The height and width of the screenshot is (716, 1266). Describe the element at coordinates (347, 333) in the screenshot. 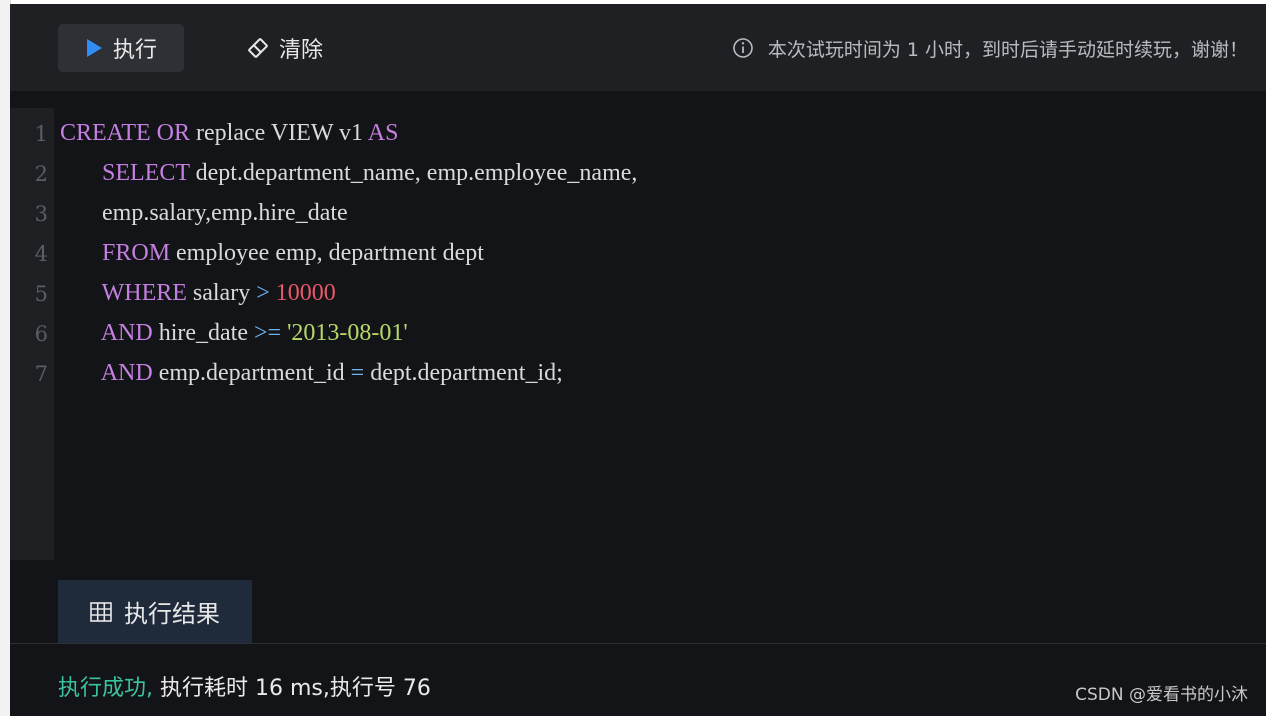

I see `code-token-str: '2013-08-01'` at that location.